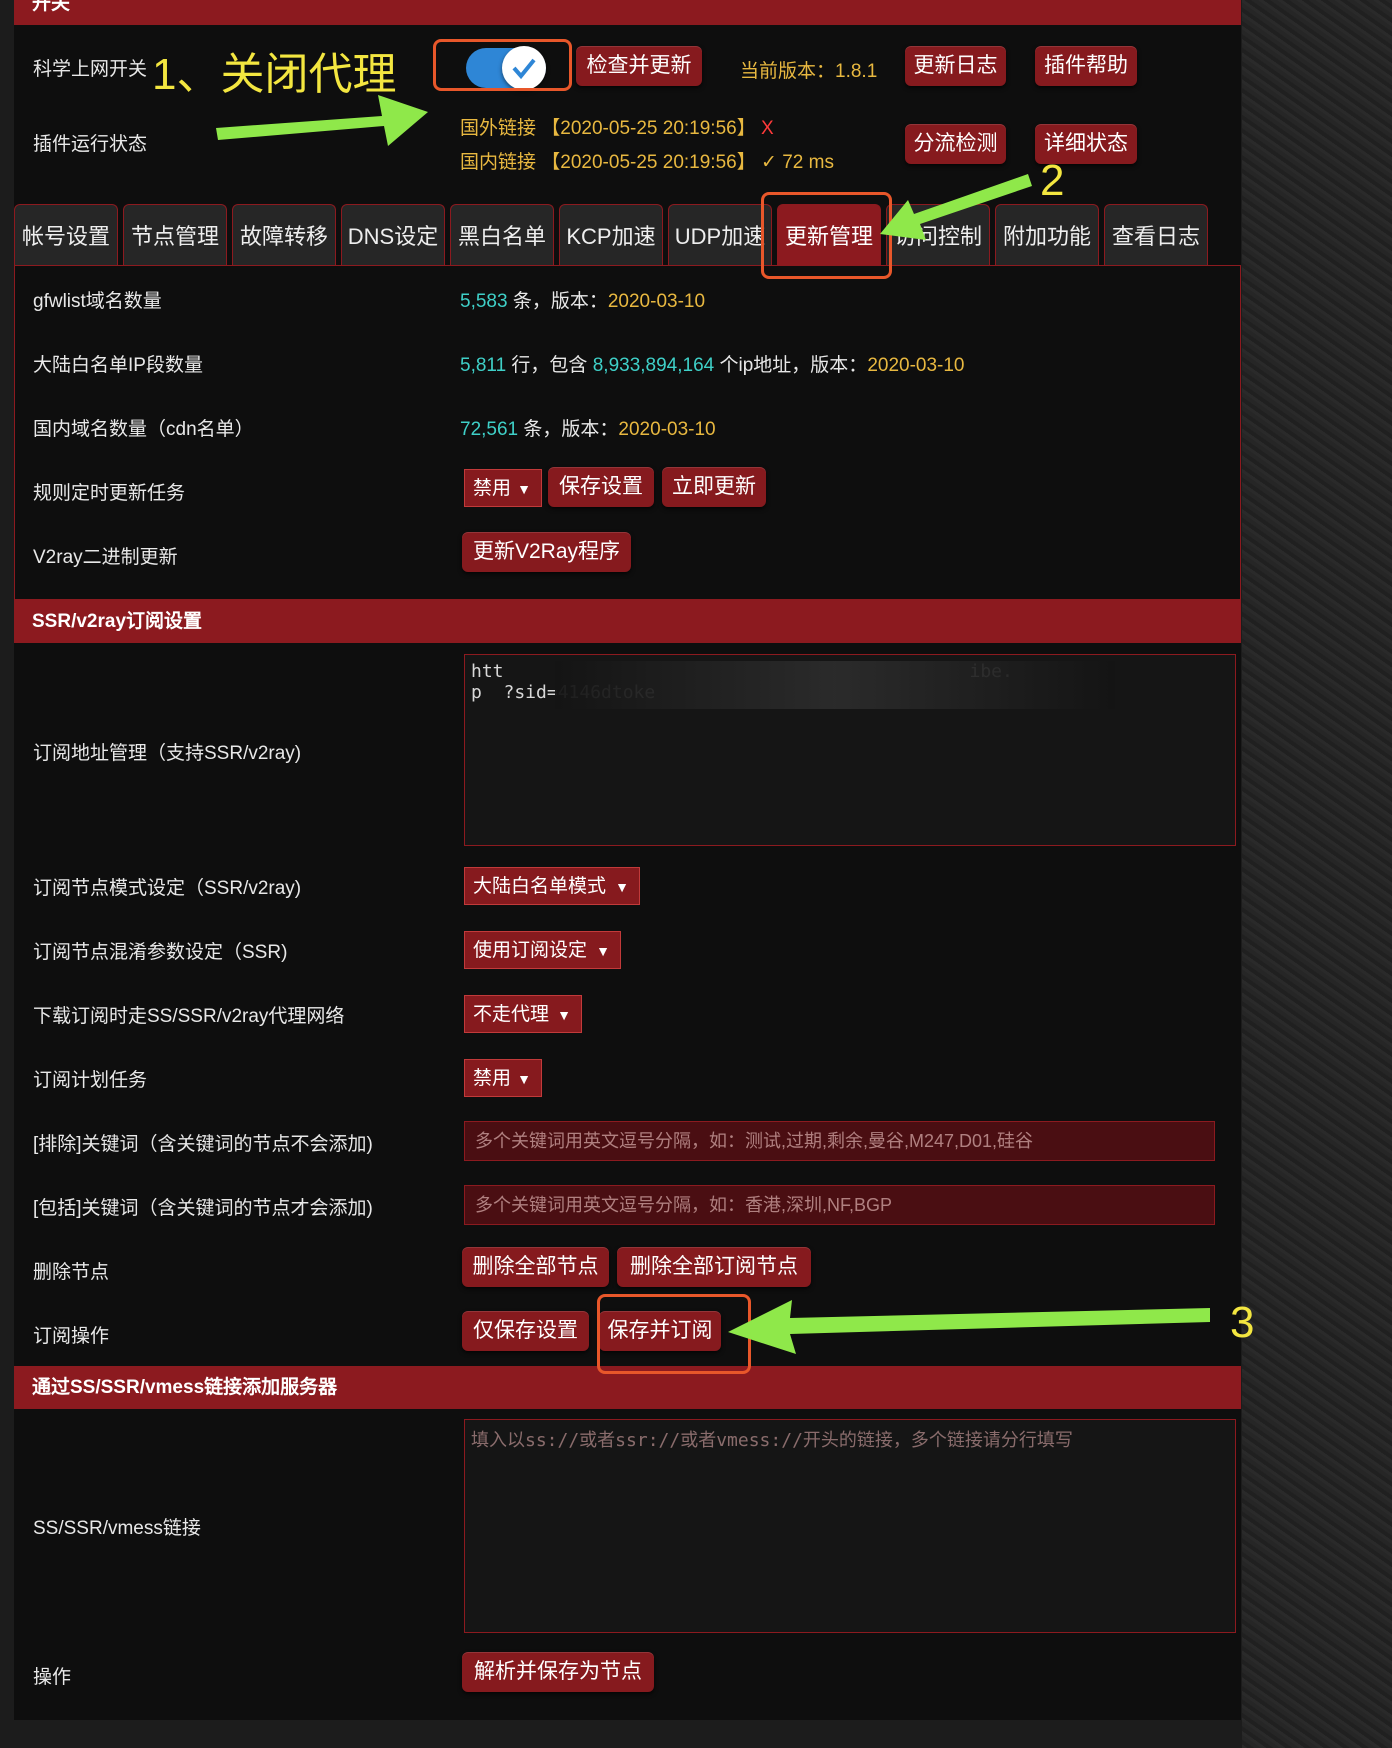  Describe the element at coordinates (322, 120) in the screenshot. I see `arrow-1-icon` at that location.